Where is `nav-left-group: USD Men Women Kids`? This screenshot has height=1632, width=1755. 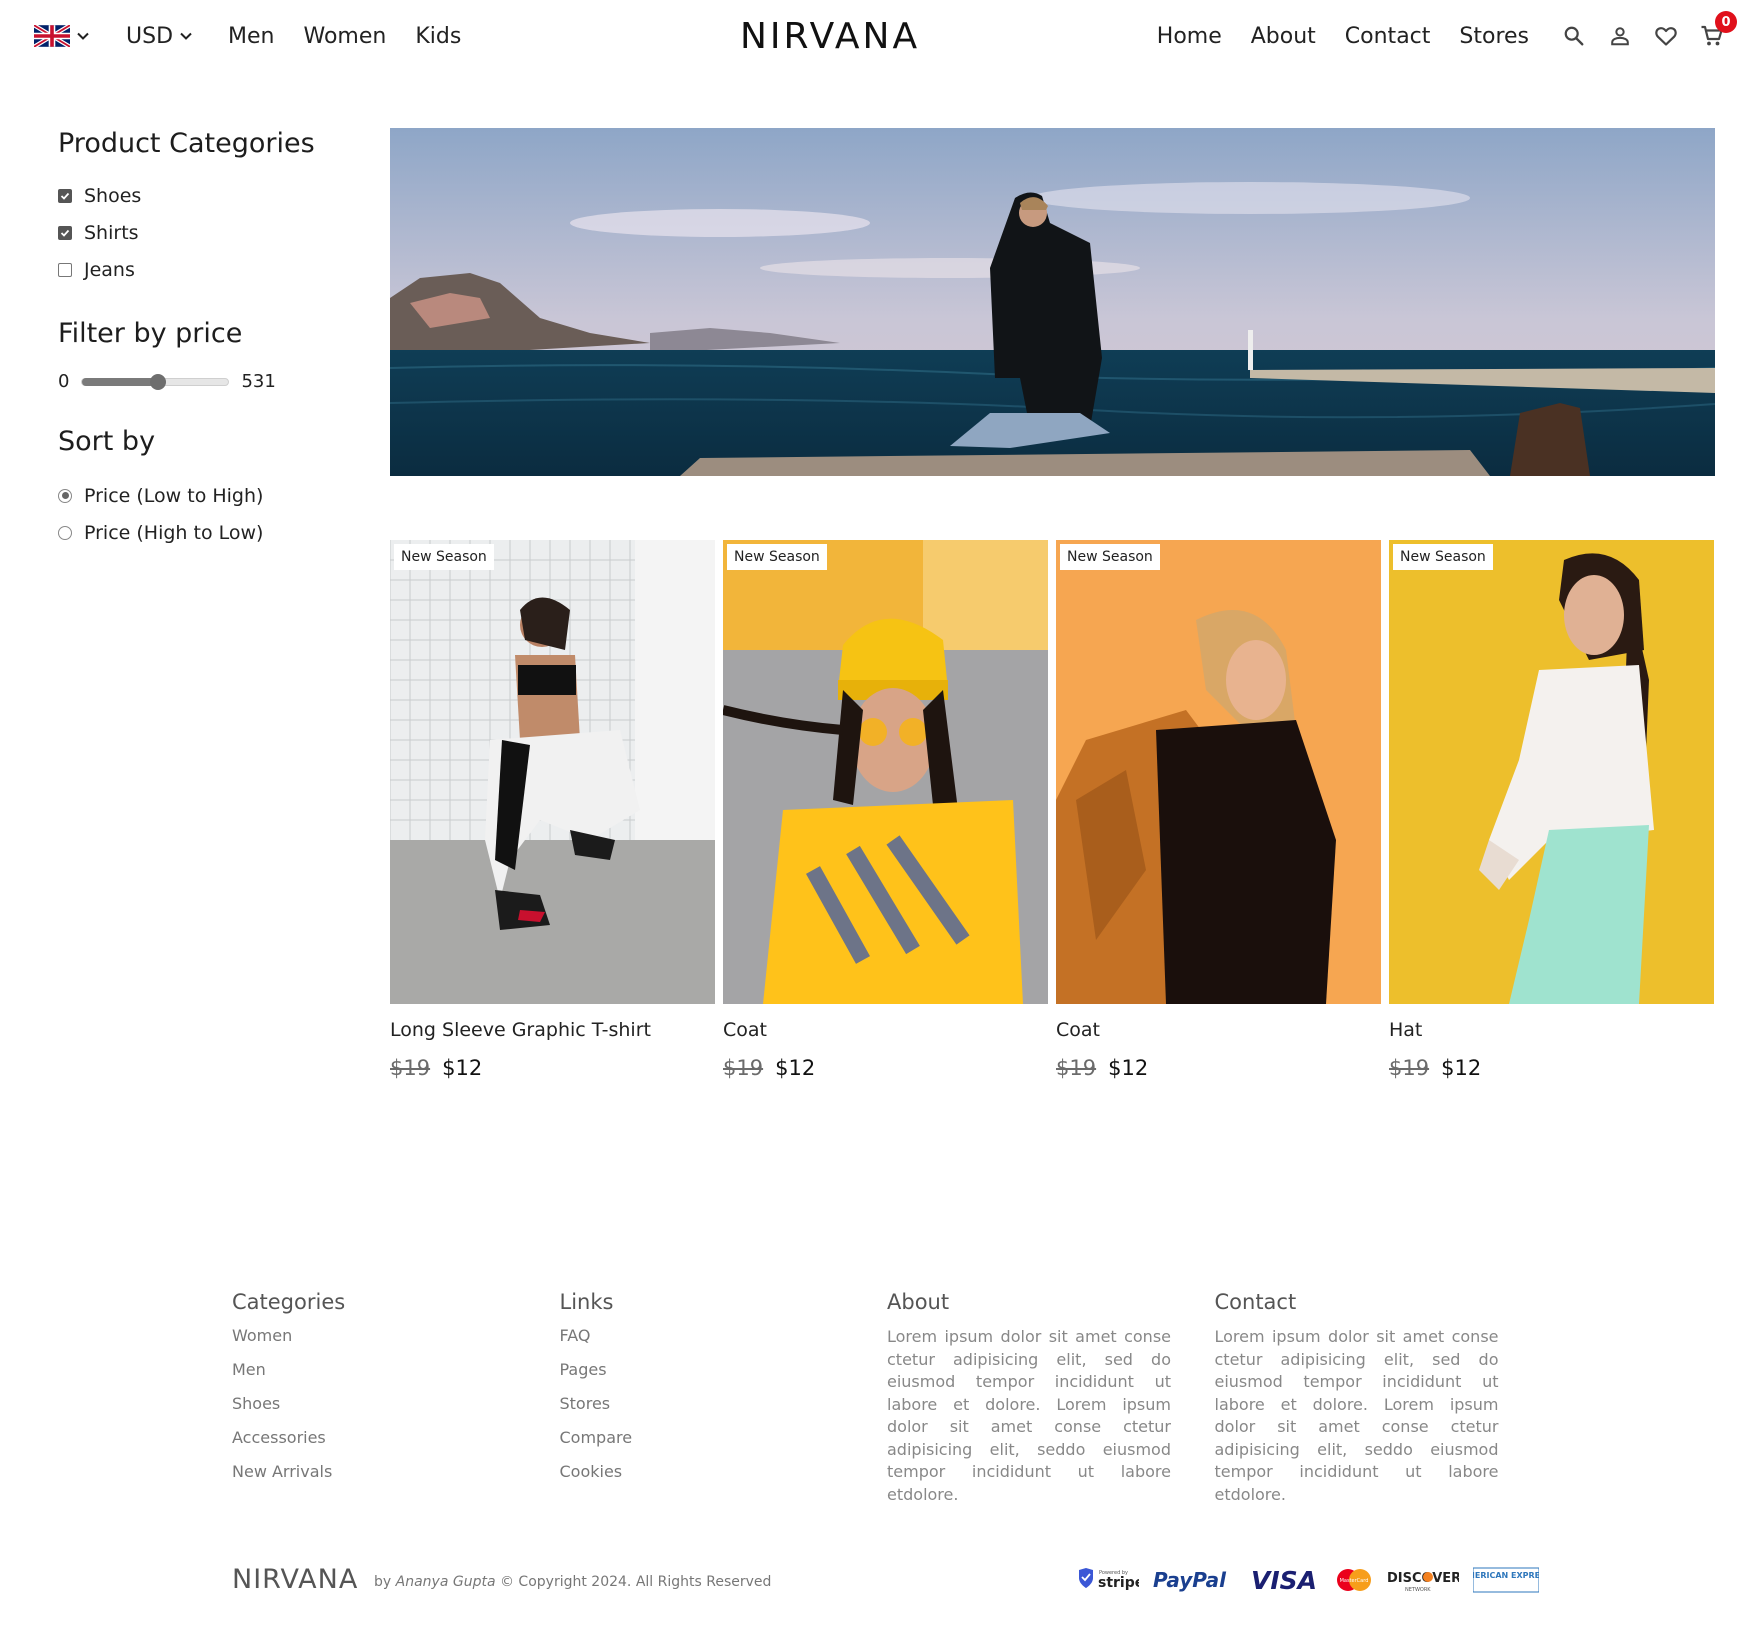
nav-left-group: USD Men Women Kids is located at coordinates (262, 36).